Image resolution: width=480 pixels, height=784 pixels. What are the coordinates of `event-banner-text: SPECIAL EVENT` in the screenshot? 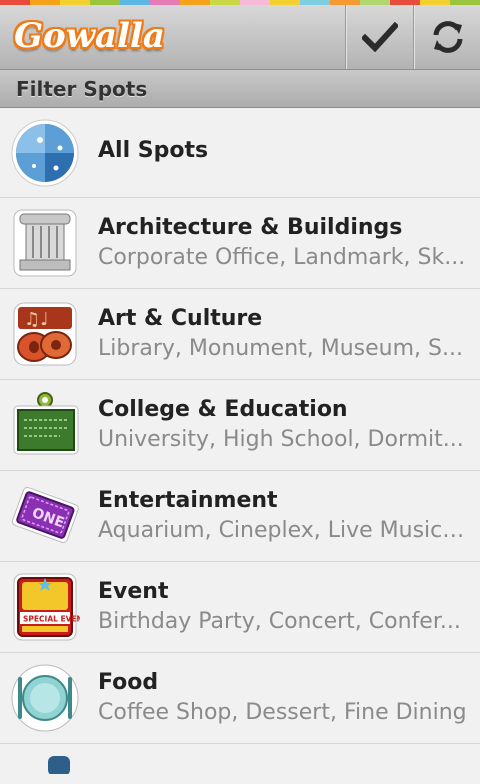 It's located at (51, 619).